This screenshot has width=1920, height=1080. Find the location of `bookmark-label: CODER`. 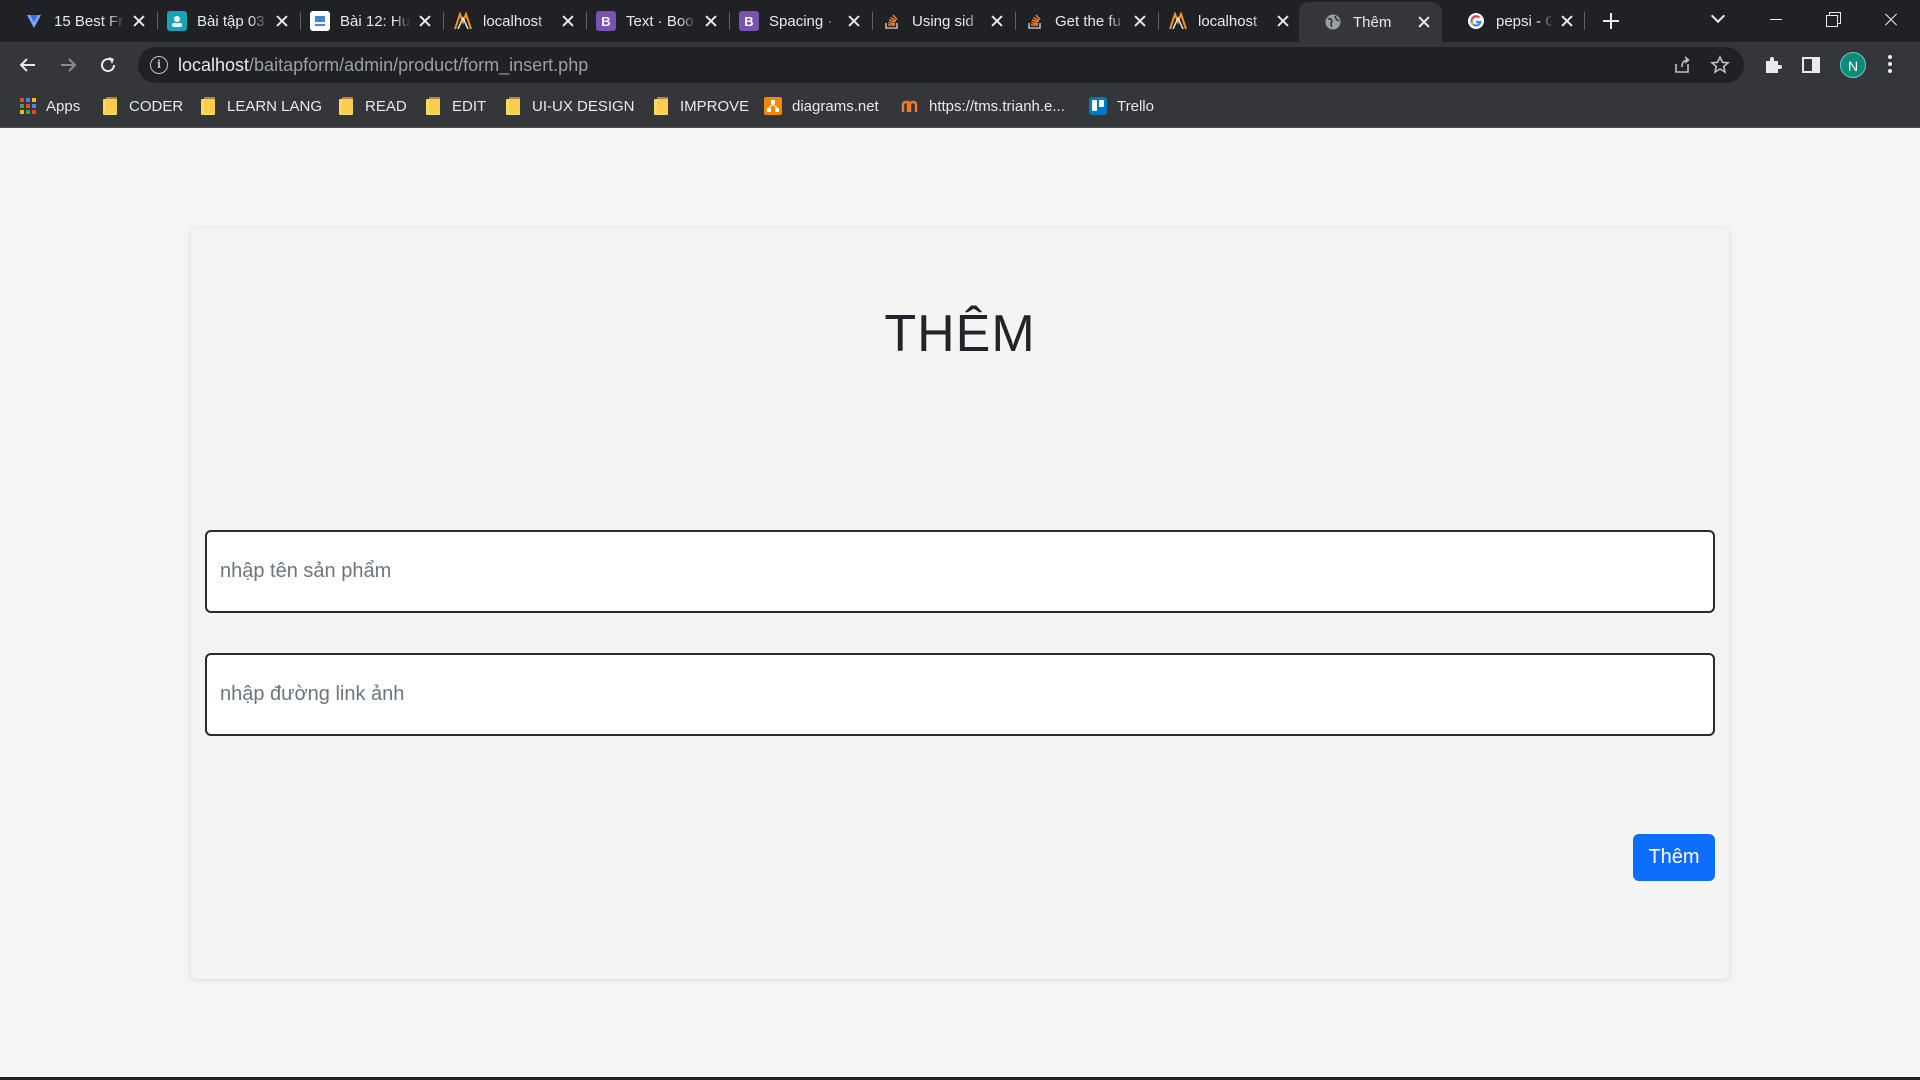

bookmark-label: CODER is located at coordinates (156, 106).